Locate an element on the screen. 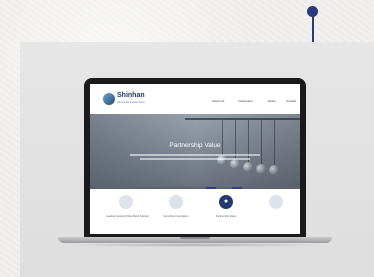 Image resolution: width=374 pixels, height=277 pixels. feature-item: Securities Foundation is located at coordinates (176, 206).